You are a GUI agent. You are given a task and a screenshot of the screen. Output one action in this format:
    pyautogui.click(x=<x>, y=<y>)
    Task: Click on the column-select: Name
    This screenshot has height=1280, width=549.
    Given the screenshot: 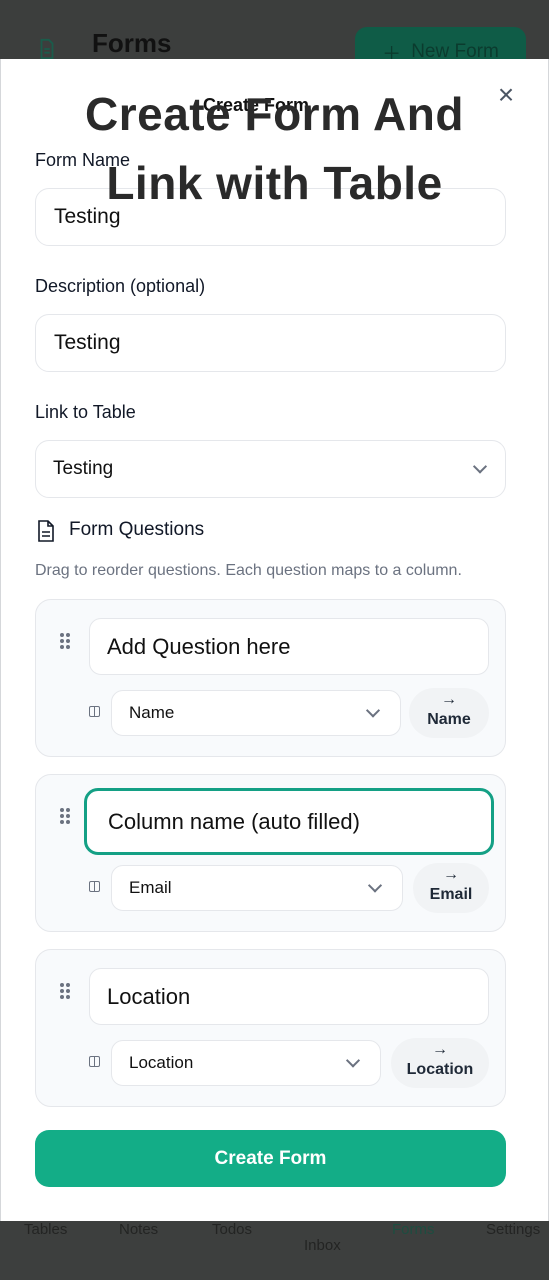 What is the action you would take?
    pyautogui.click(x=256, y=713)
    